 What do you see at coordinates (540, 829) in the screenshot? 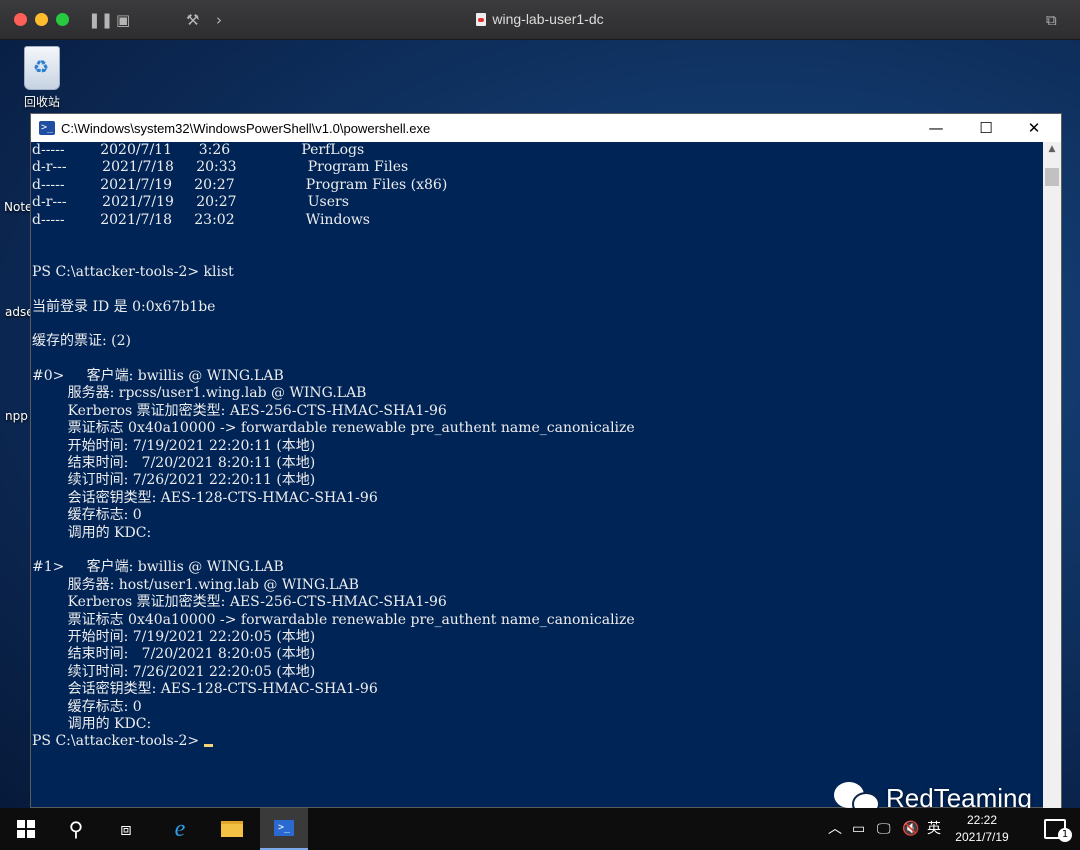
I see `taskbar: ⚲ ⧈ e >_ ︿ ▭ 🖵 🔇 英 22:22 2021/7/19 1` at bounding box center [540, 829].